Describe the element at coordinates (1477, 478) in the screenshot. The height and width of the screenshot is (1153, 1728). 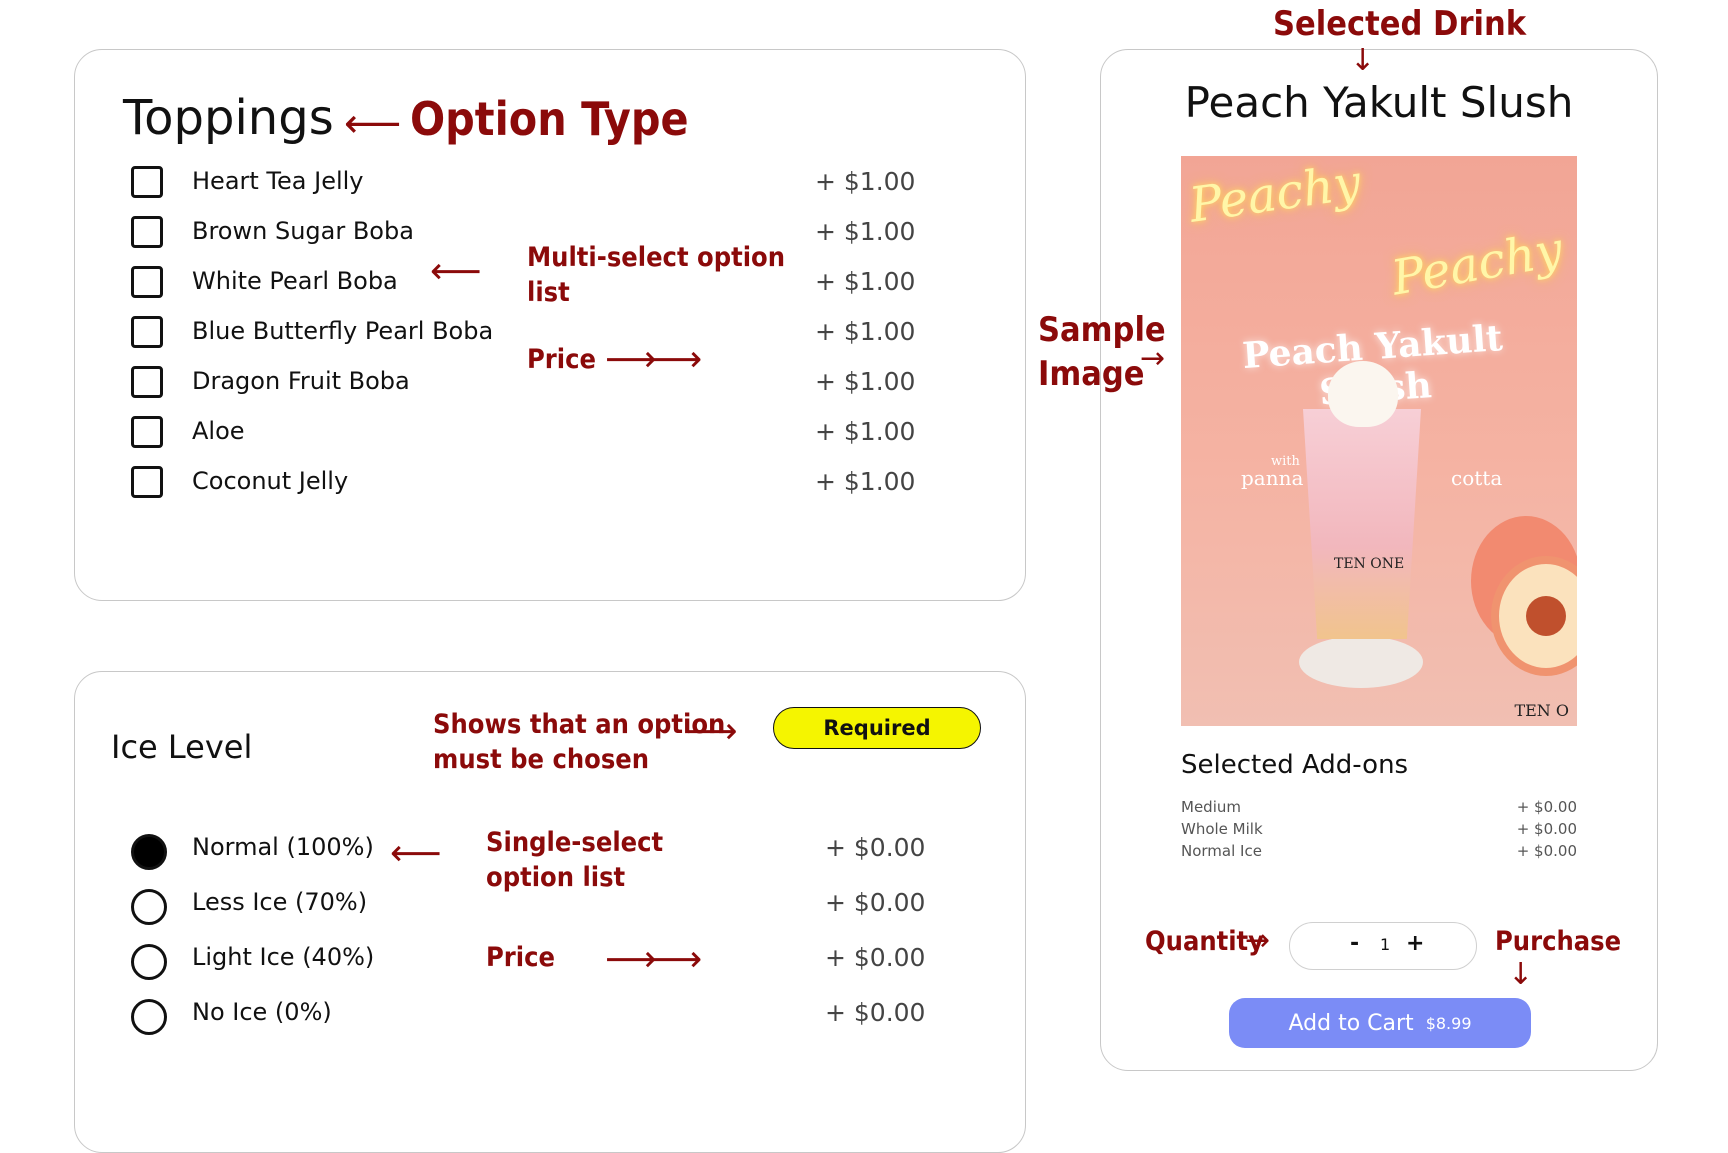
I see `image-text-cotta: cotta` at that location.